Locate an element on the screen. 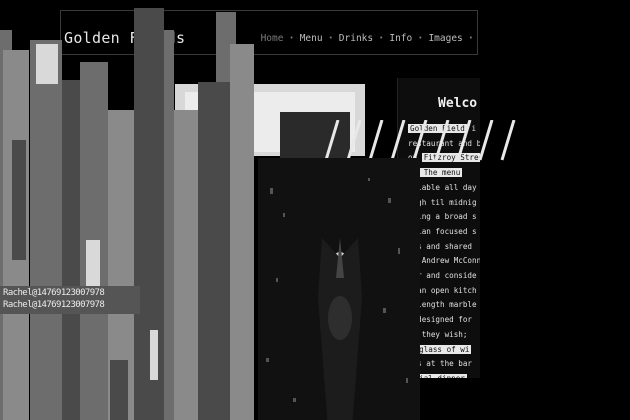 This screenshot has width=630, height=420. nav-item-home: Home is located at coordinates (272, 38).